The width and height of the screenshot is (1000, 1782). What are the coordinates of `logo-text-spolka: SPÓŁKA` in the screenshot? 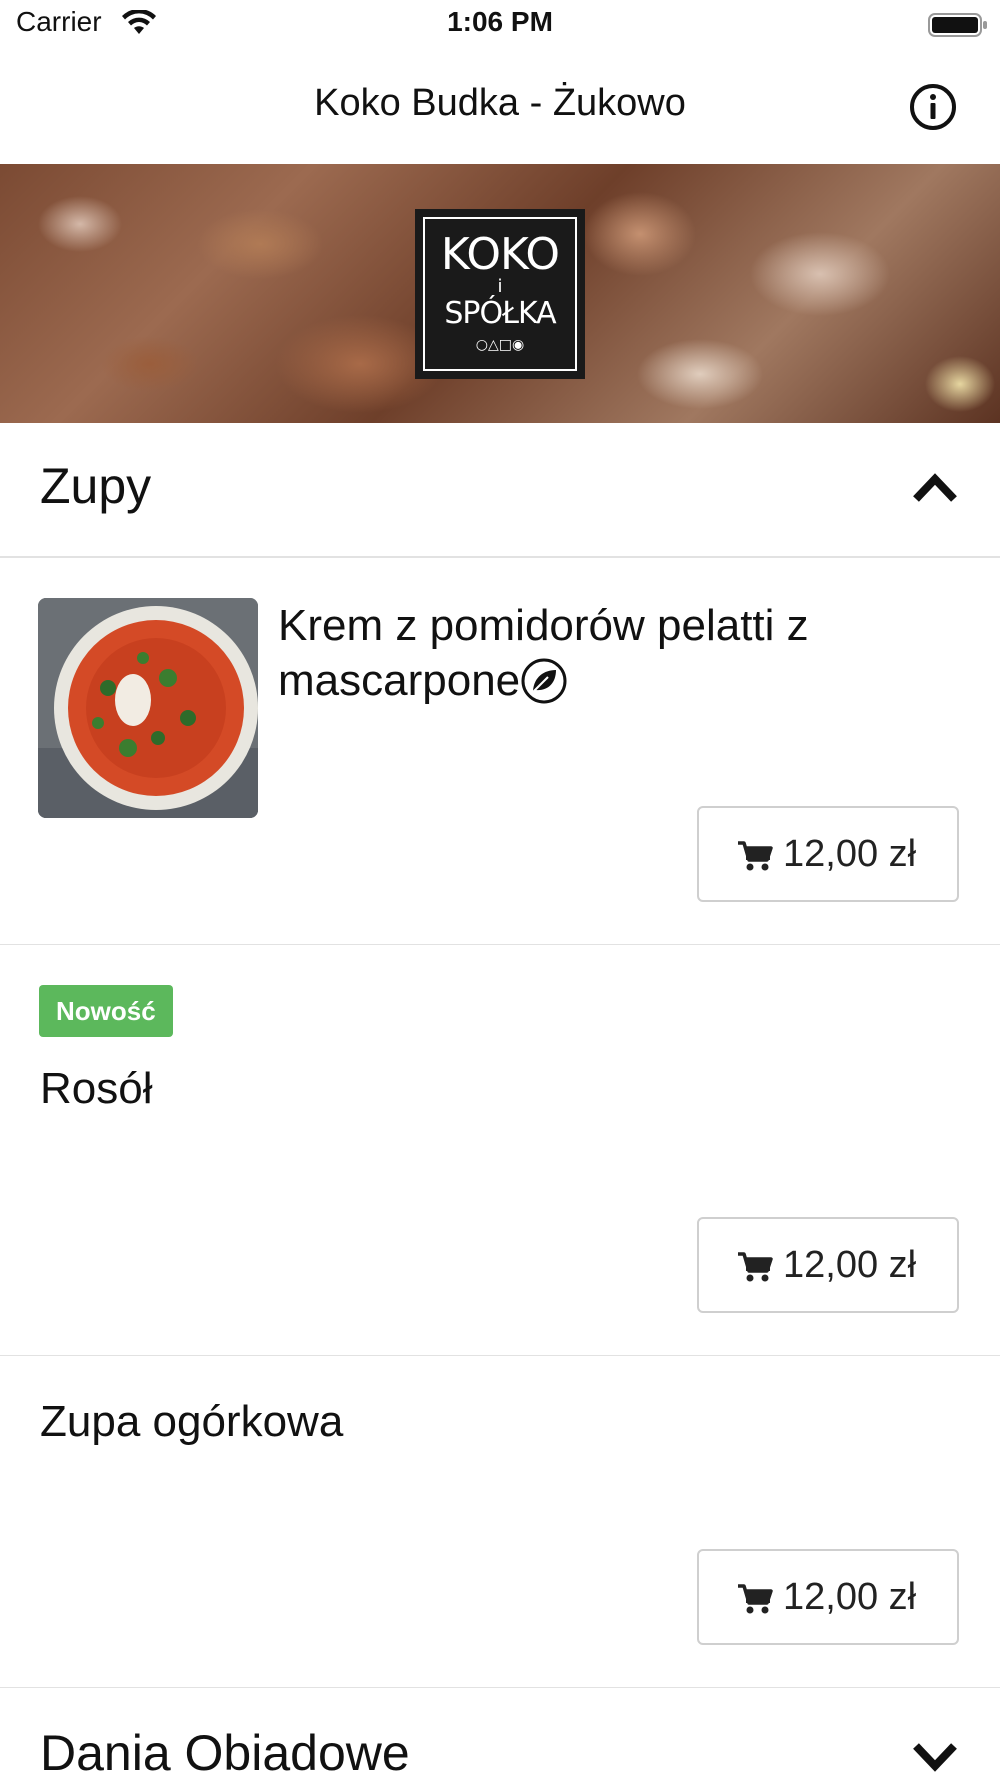 It's located at (500, 313).